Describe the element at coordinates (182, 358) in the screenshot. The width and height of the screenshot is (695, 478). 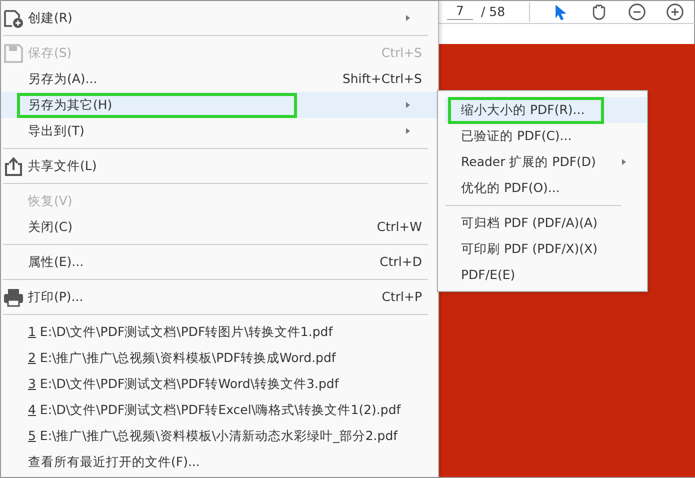
I see `recent-file-item: 2 E:\推广\推广\总视频\资料模板\PDF转换成Word.pdf` at that location.